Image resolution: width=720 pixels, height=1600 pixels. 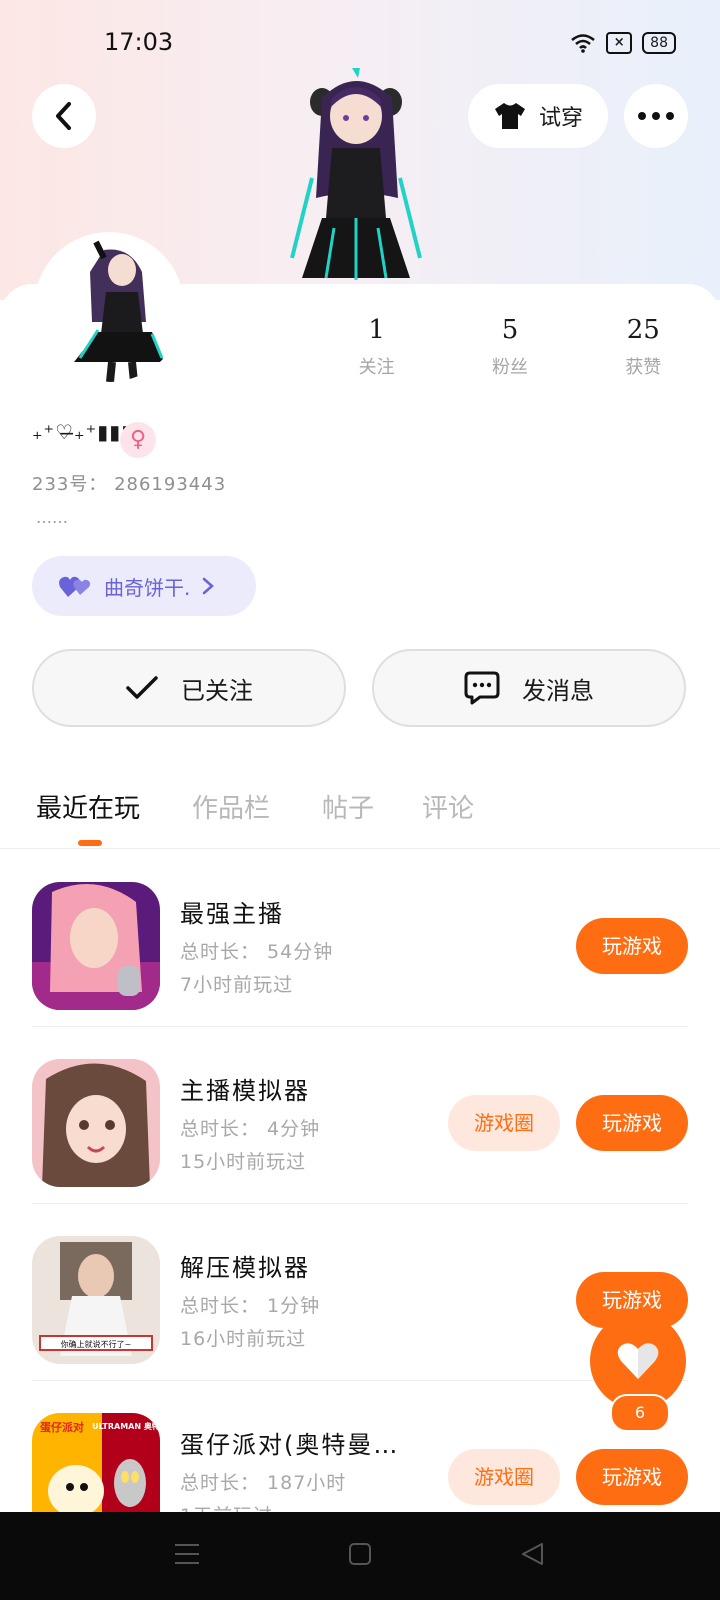 I want to click on stat-label: 关注, so click(x=376, y=367).